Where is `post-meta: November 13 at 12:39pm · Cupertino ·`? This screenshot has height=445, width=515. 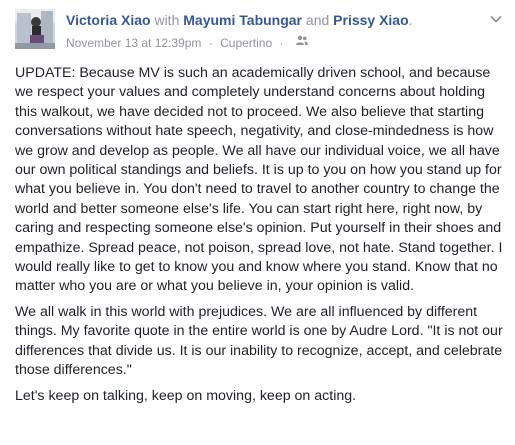 post-meta: November 13 at 12:39pm · Cupertino · is located at coordinates (187, 42).